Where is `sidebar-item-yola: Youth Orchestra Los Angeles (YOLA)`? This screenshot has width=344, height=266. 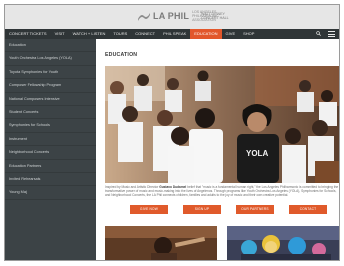
sidebar-item-yola: Youth Orchestra Los Angeles (YOLA) is located at coordinates (50, 59).